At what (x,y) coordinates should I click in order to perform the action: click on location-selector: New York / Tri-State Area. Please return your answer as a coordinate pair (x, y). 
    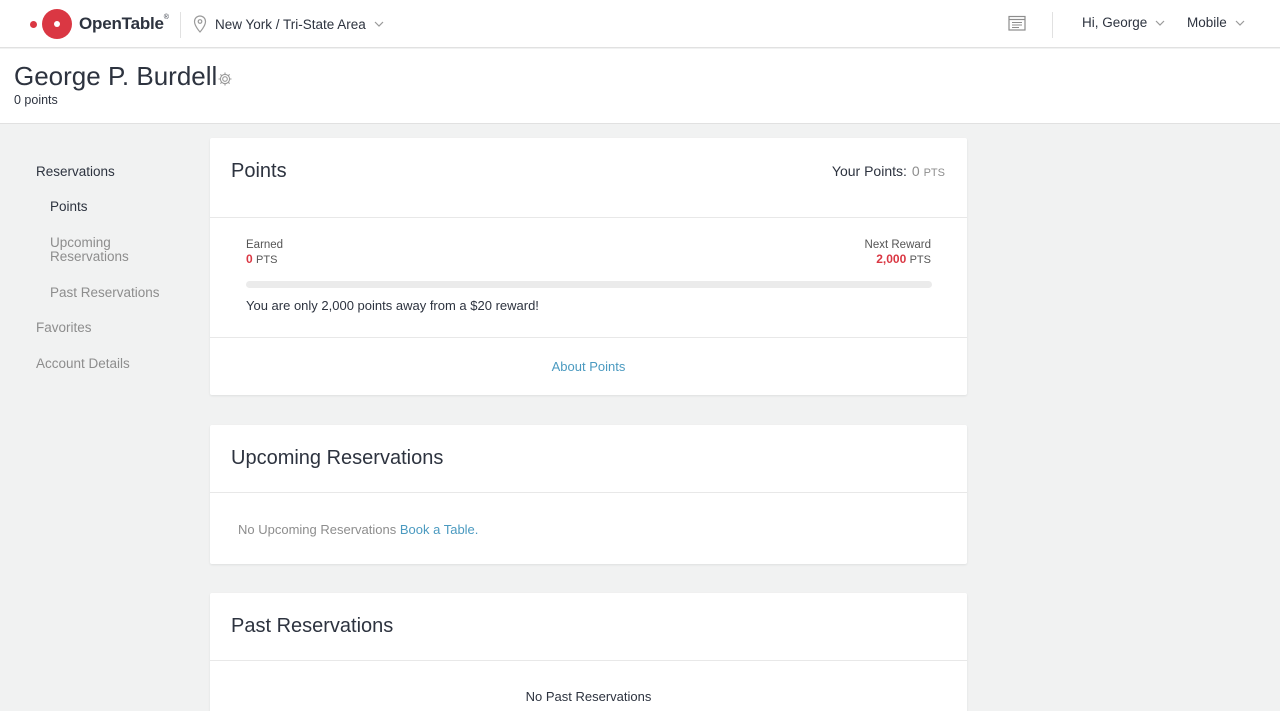
    Looking at the image, I should click on (288, 24).